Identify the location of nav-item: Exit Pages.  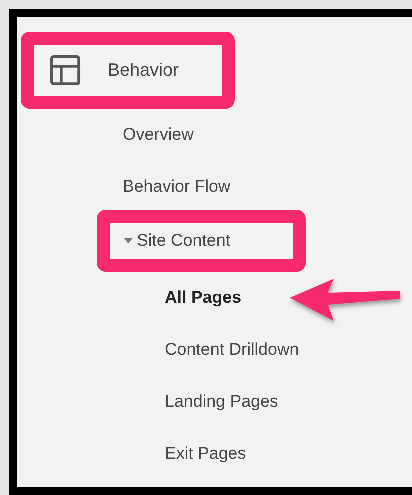
(205, 454).